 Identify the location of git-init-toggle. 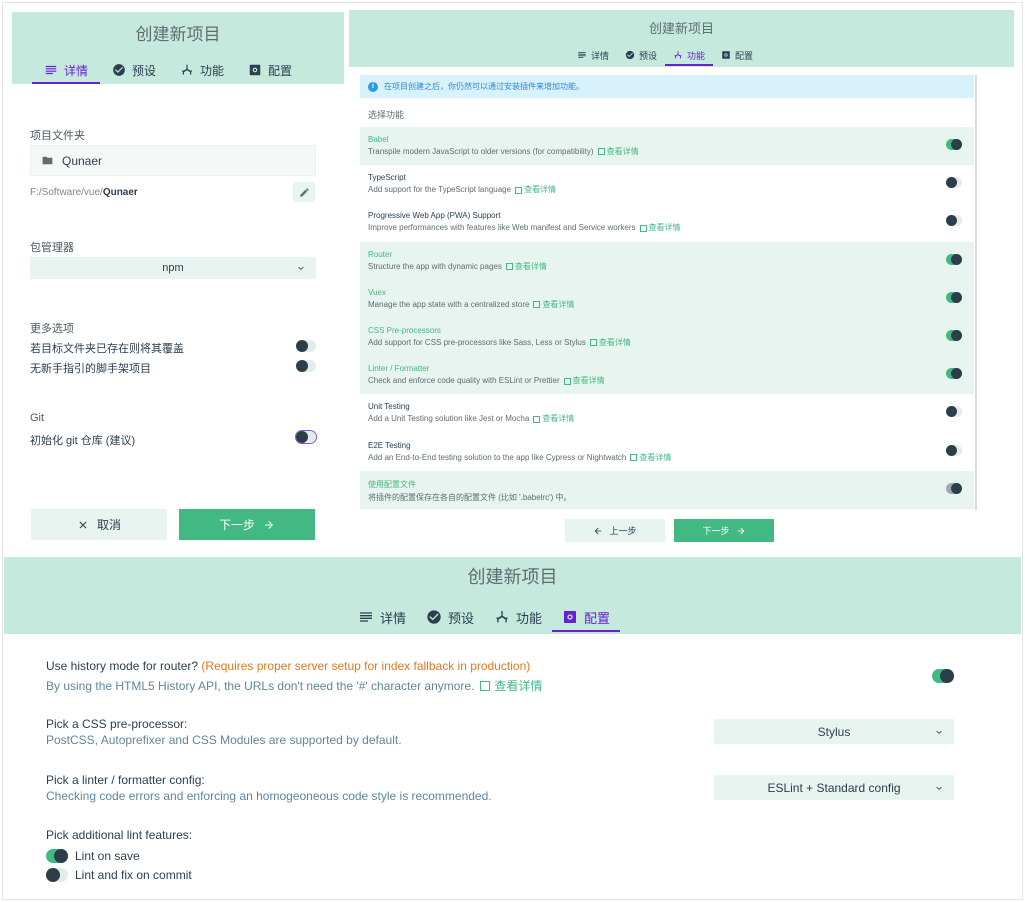
(306, 437).